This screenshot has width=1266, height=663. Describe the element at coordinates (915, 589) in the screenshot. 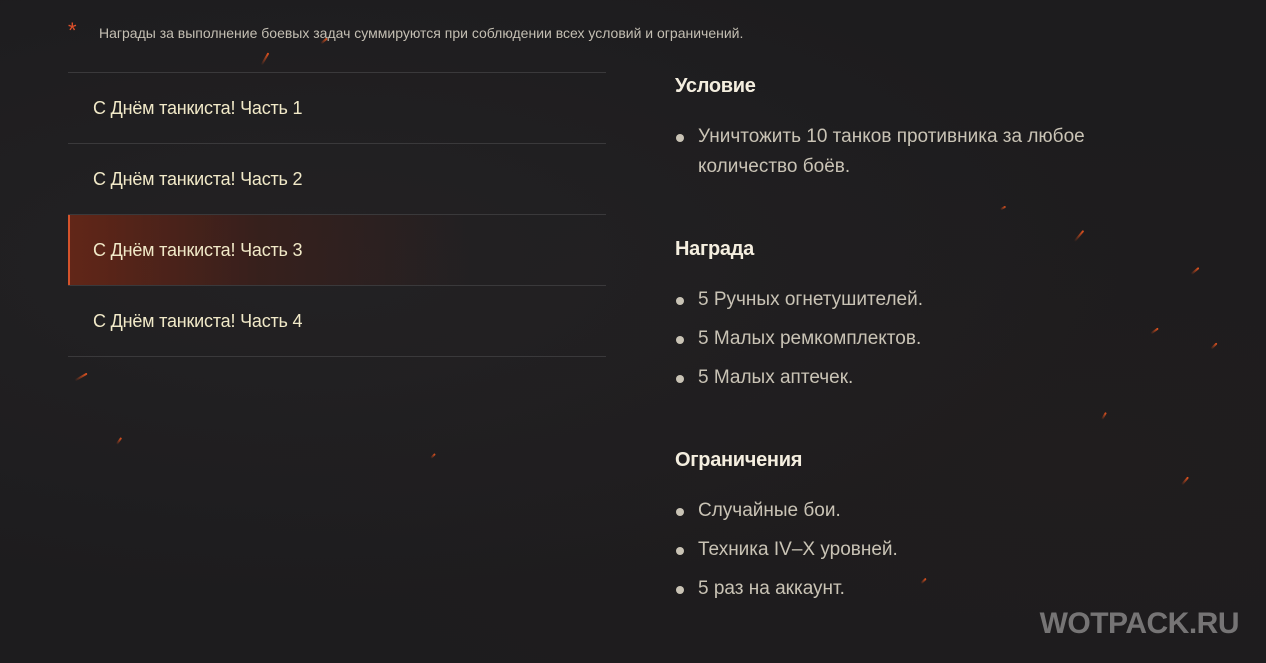

I see `list-item: 5 раз на аккаунт.` at that location.